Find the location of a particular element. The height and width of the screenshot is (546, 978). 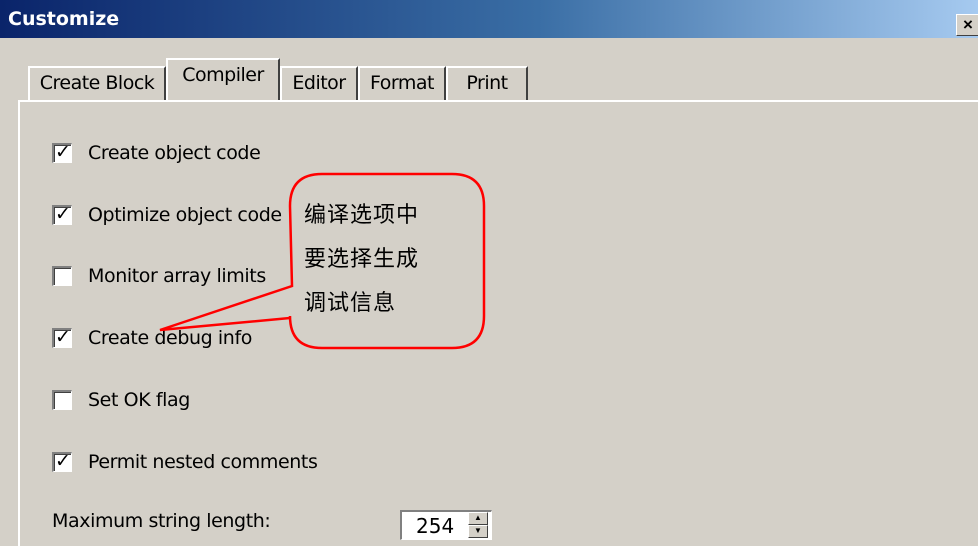

callout-line: 要选择生成 is located at coordinates (362, 259).